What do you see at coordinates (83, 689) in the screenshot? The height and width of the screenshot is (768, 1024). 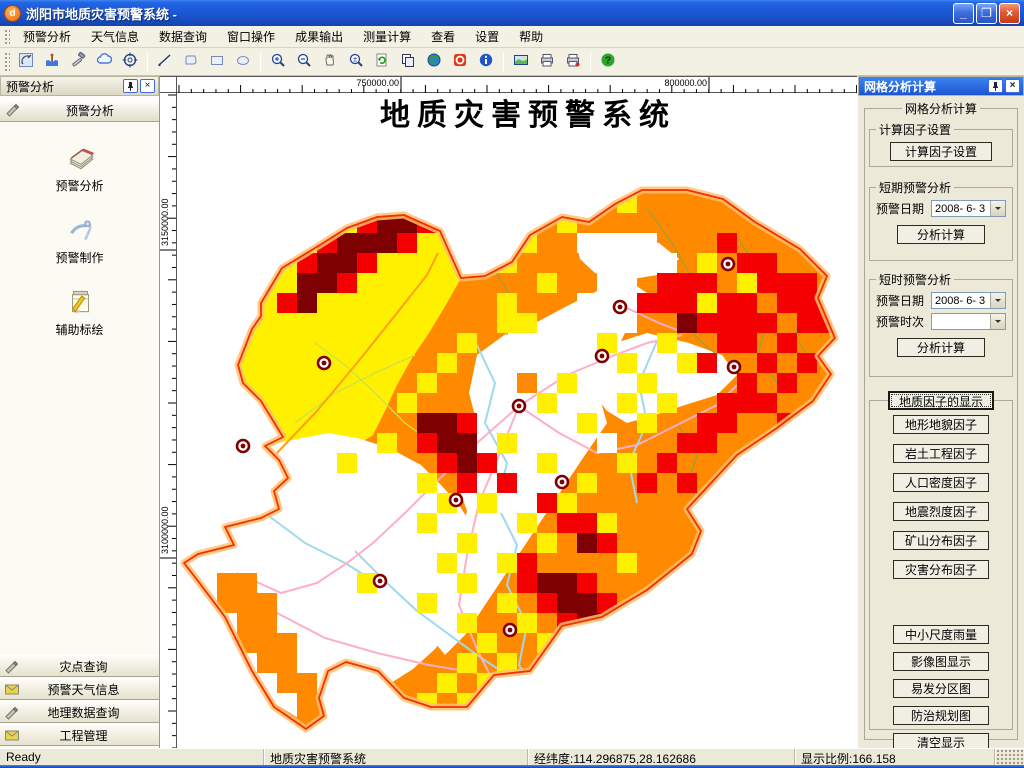 I see `bottom-bar-label: 预警天气信息` at bounding box center [83, 689].